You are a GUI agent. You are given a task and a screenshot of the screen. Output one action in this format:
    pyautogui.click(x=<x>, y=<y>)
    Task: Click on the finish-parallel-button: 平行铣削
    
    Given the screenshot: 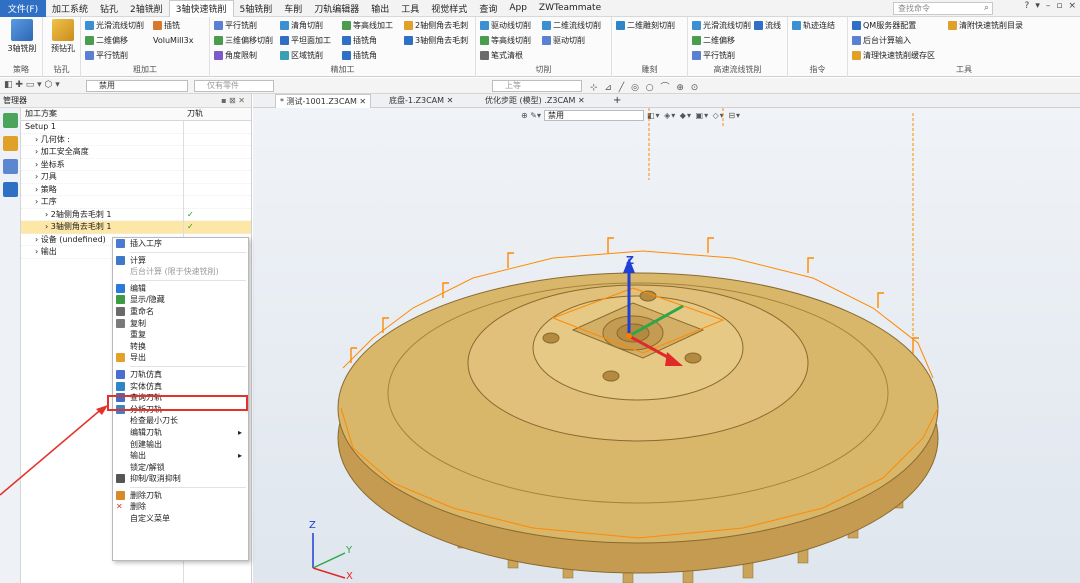 What is the action you would take?
    pyautogui.click(x=235, y=25)
    